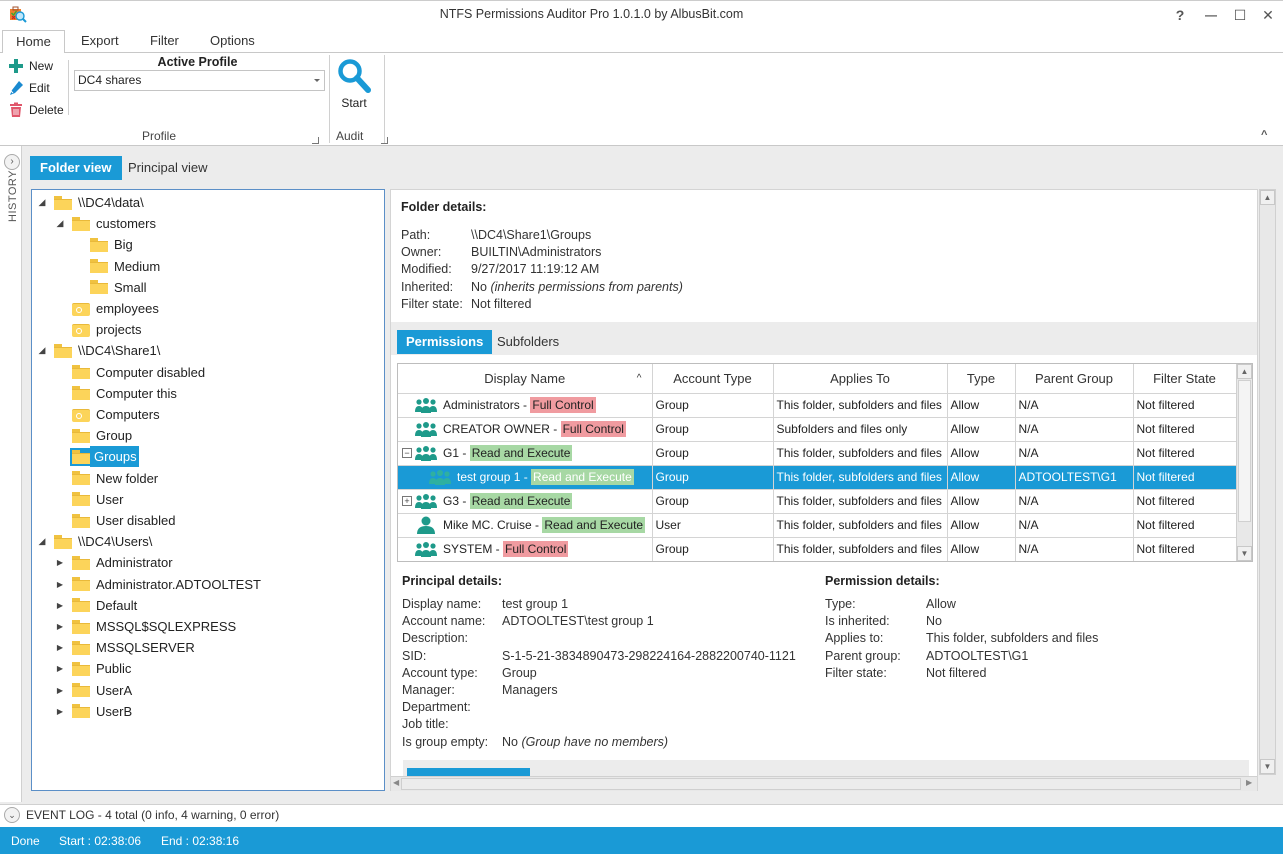 The width and height of the screenshot is (1283, 854). What do you see at coordinates (106, 223) in the screenshot?
I see `tree-node: ◢ customers` at bounding box center [106, 223].